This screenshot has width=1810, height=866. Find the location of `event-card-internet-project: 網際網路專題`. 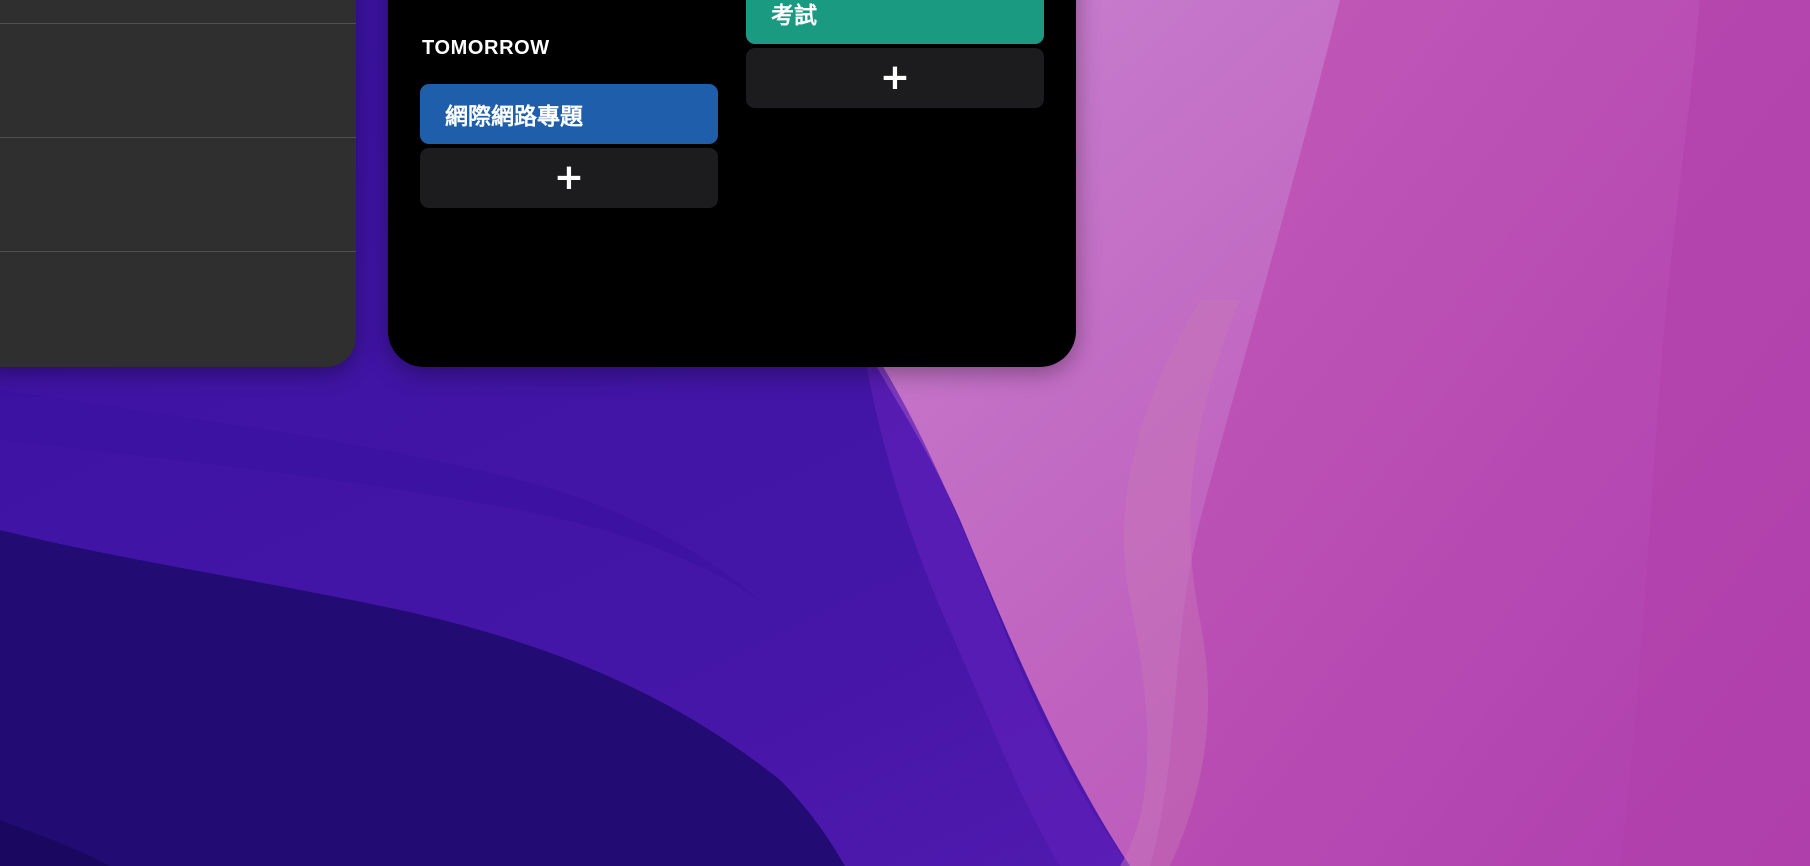

event-card-internet-project: 網際網路專題 is located at coordinates (569, 114).